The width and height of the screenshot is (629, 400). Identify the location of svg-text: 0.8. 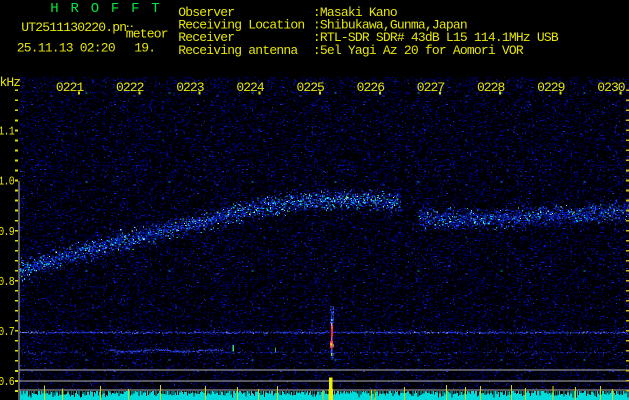
(7, 282).